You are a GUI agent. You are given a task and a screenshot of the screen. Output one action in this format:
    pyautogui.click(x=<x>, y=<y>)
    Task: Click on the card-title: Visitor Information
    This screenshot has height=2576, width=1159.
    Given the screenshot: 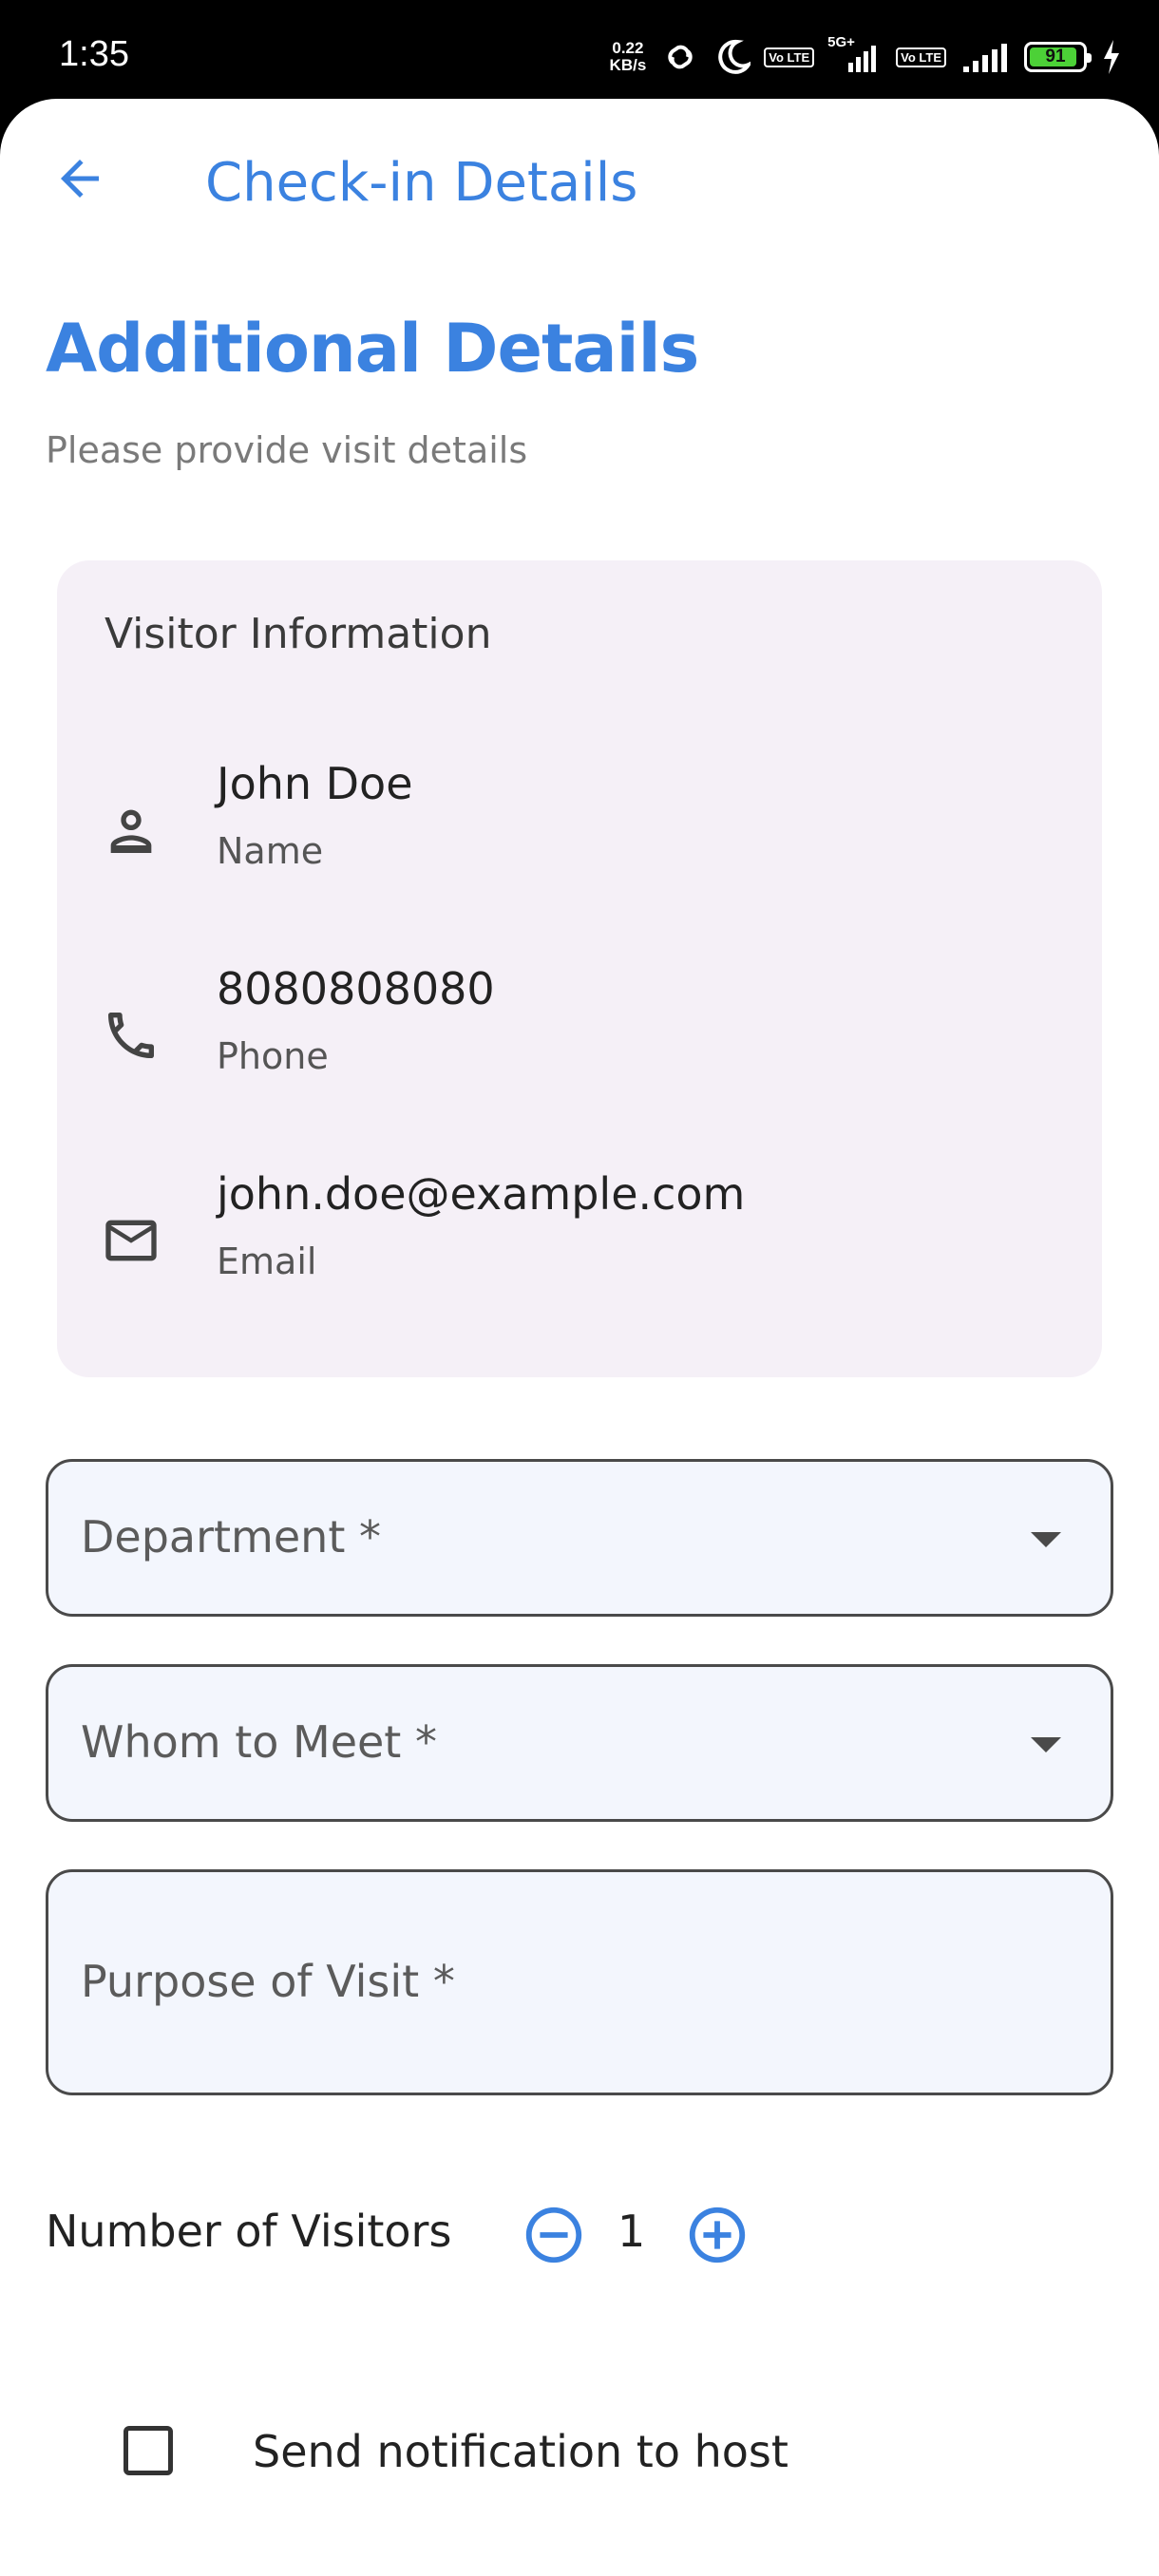 What is the action you would take?
    pyautogui.click(x=298, y=634)
    